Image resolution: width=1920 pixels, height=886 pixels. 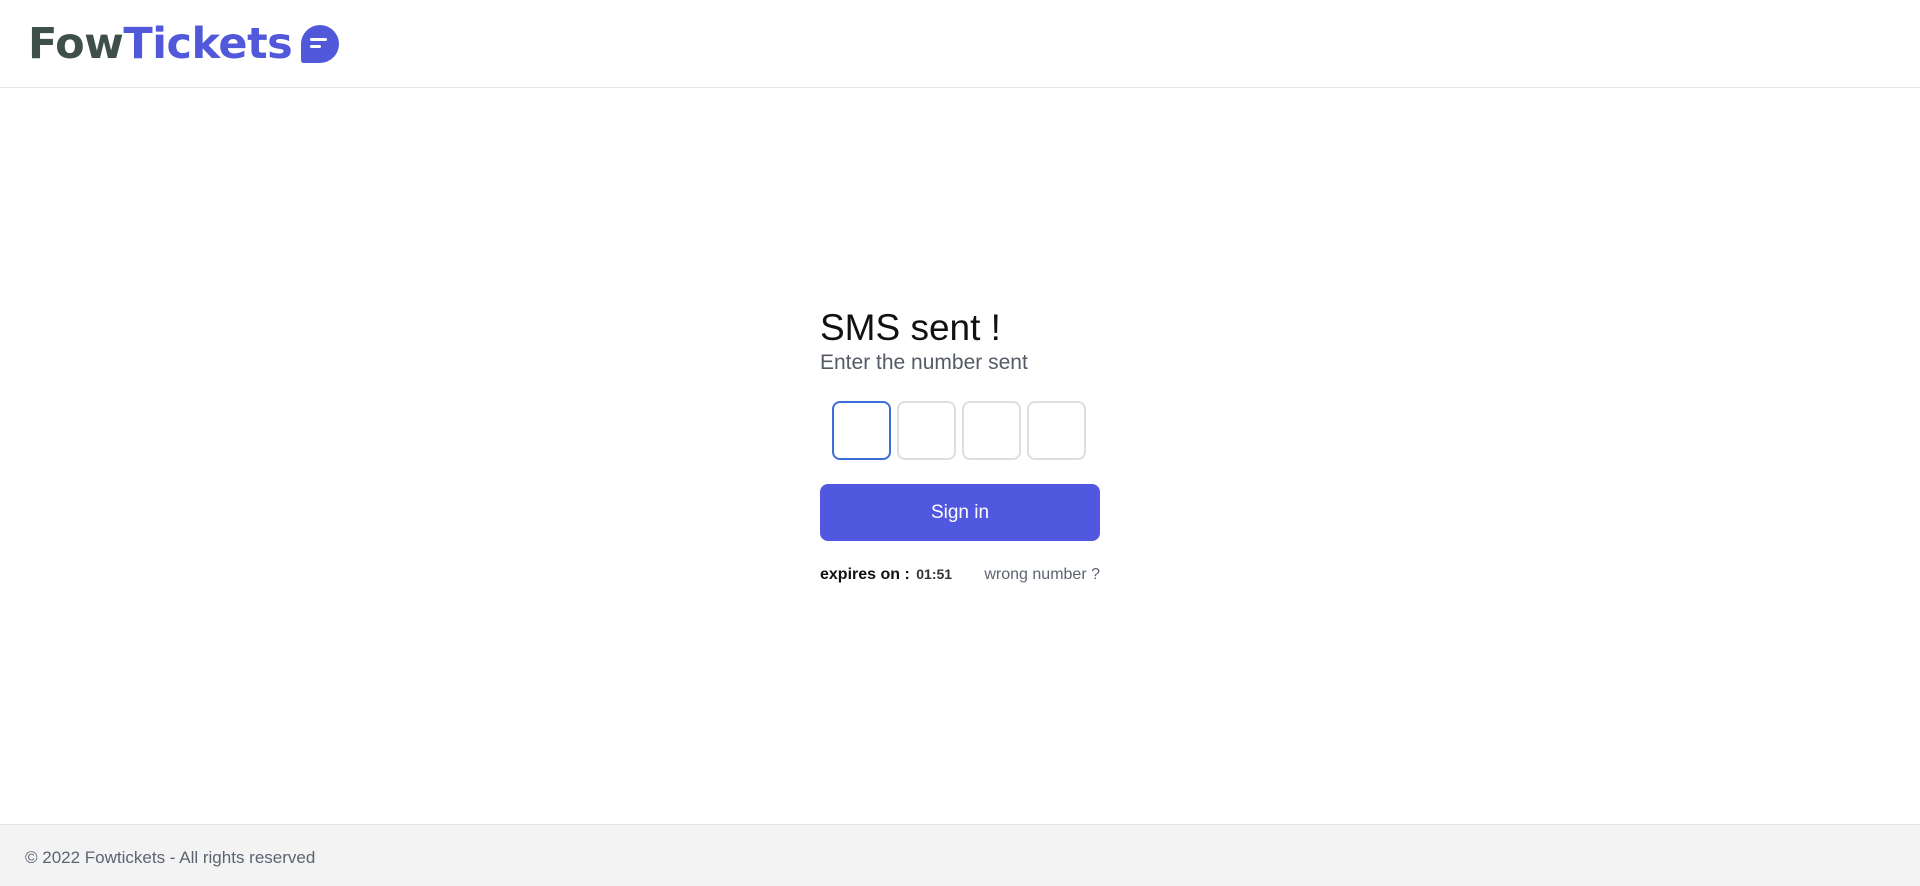 What do you see at coordinates (170, 857) in the screenshot?
I see `copyright-text: © 2022 Fowtickets - All rights reserved` at bounding box center [170, 857].